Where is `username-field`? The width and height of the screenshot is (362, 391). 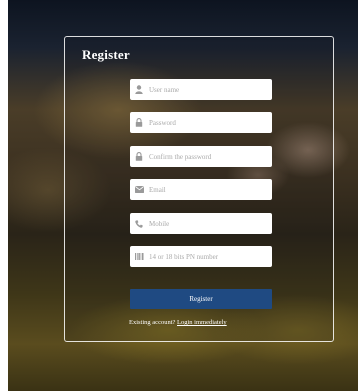 username-field is located at coordinates (201, 89).